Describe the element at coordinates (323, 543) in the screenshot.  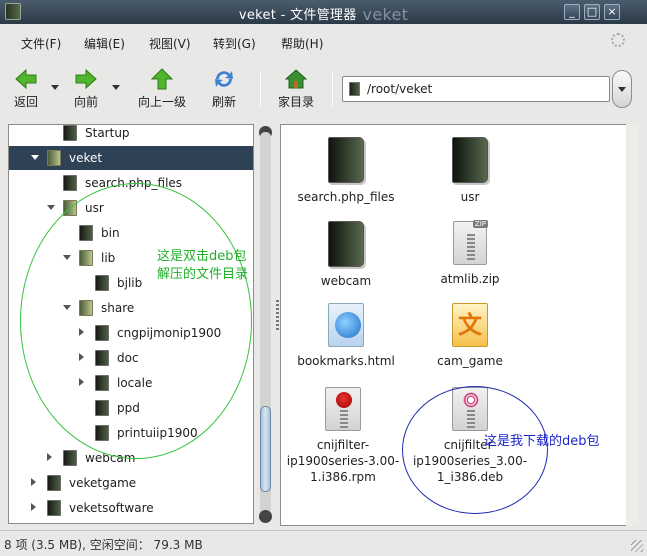
I see `status-bar: 8 项 (3.5 MB), 空闲空间： 79.3 MB` at that location.